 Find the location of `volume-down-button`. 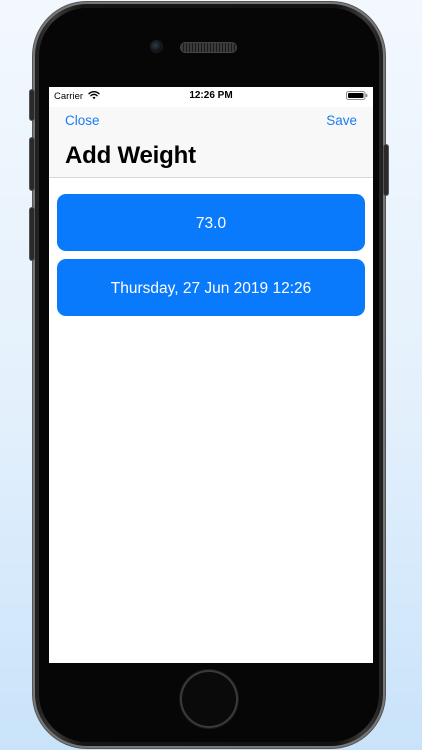

volume-down-button is located at coordinates (32, 234).